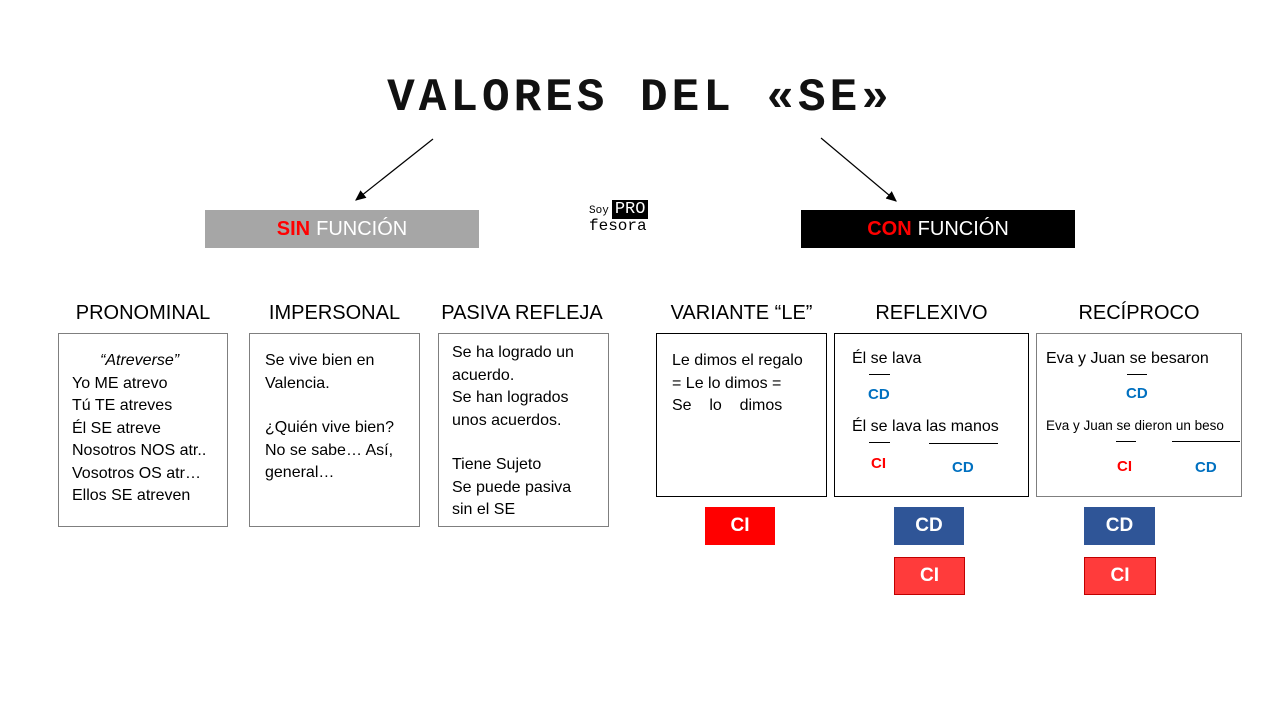 The height and width of the screenshot is (720, 1280). I want to click on badge-ci-variante: CI, so click(740, 526).